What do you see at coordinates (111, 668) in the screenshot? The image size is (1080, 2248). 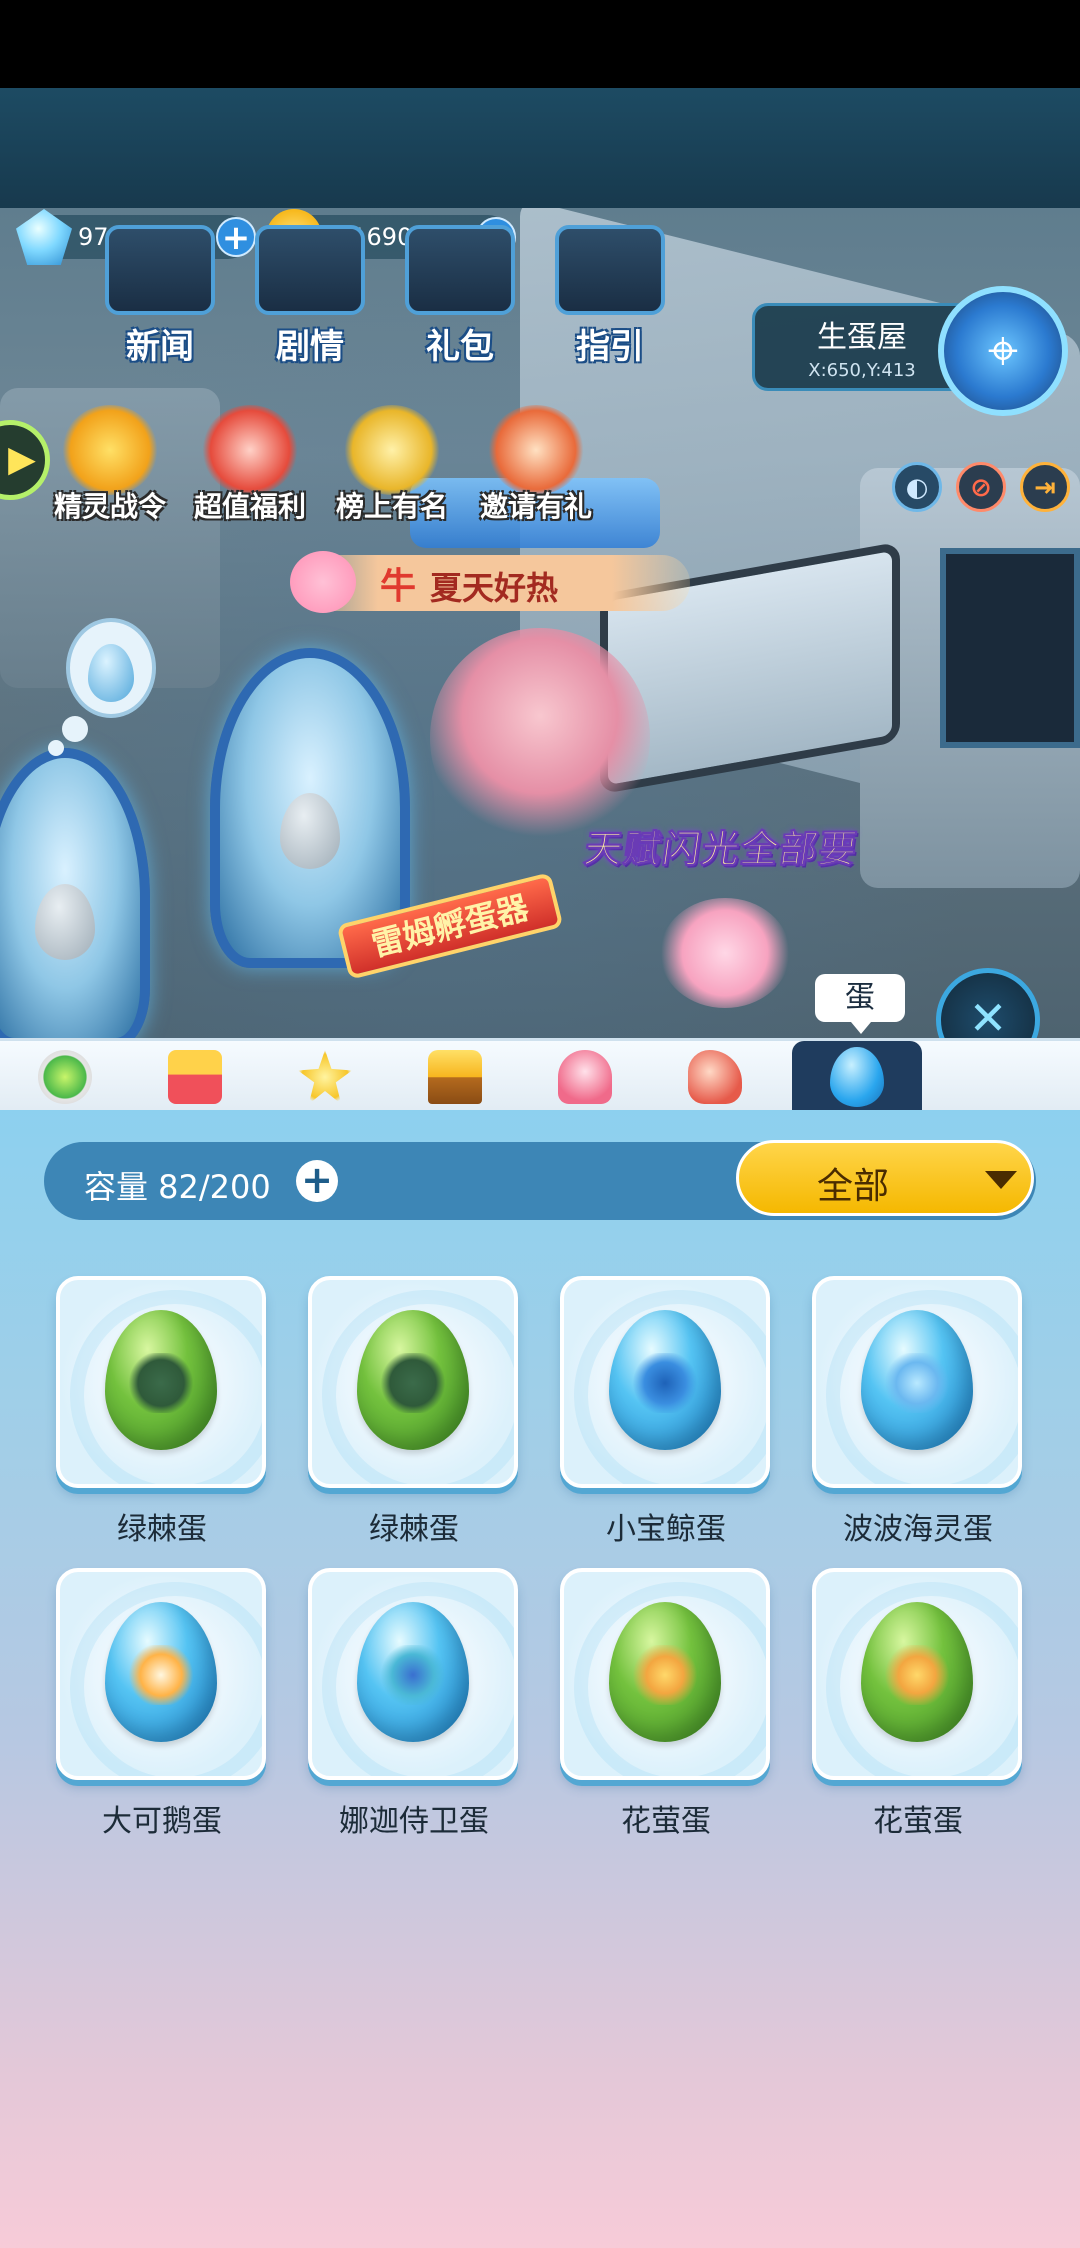 I see `egg-thought-bubble` at bounding box center [111, 668].